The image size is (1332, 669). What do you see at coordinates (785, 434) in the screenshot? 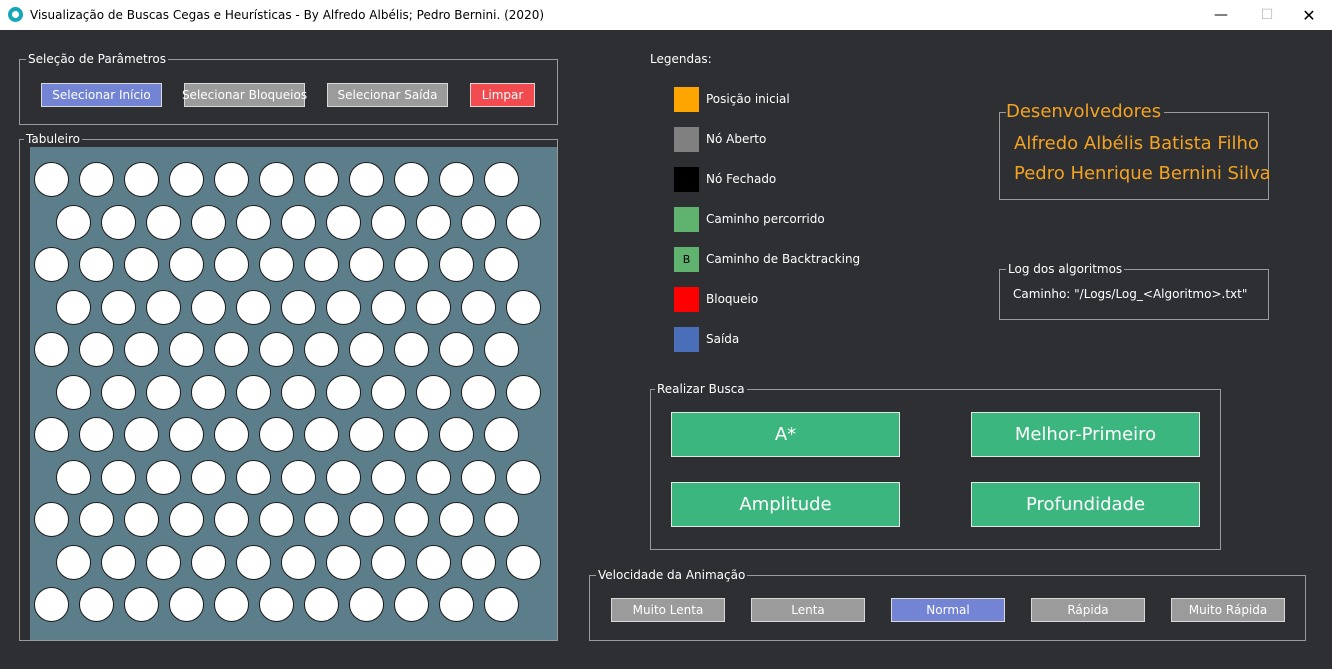
I see `a-star-button: A*` at bounding box center [785, 434].